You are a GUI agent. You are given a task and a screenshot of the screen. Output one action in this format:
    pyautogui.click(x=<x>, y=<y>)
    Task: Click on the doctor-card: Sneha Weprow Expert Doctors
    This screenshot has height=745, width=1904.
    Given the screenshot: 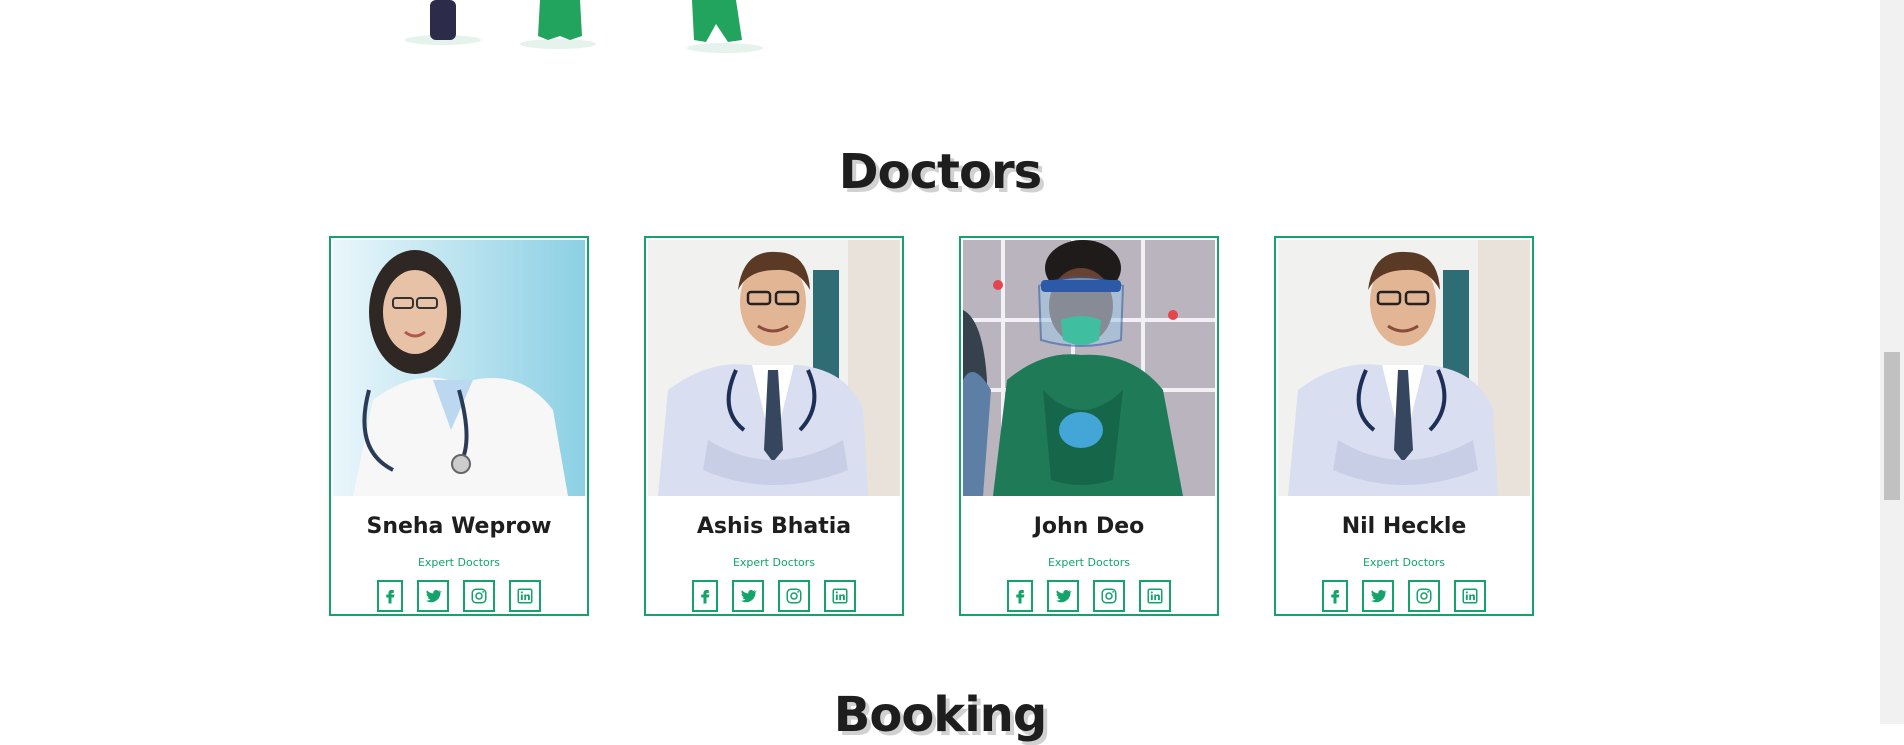 What is the action you would take?
    pyautogui.click(x=459, y=426)
    